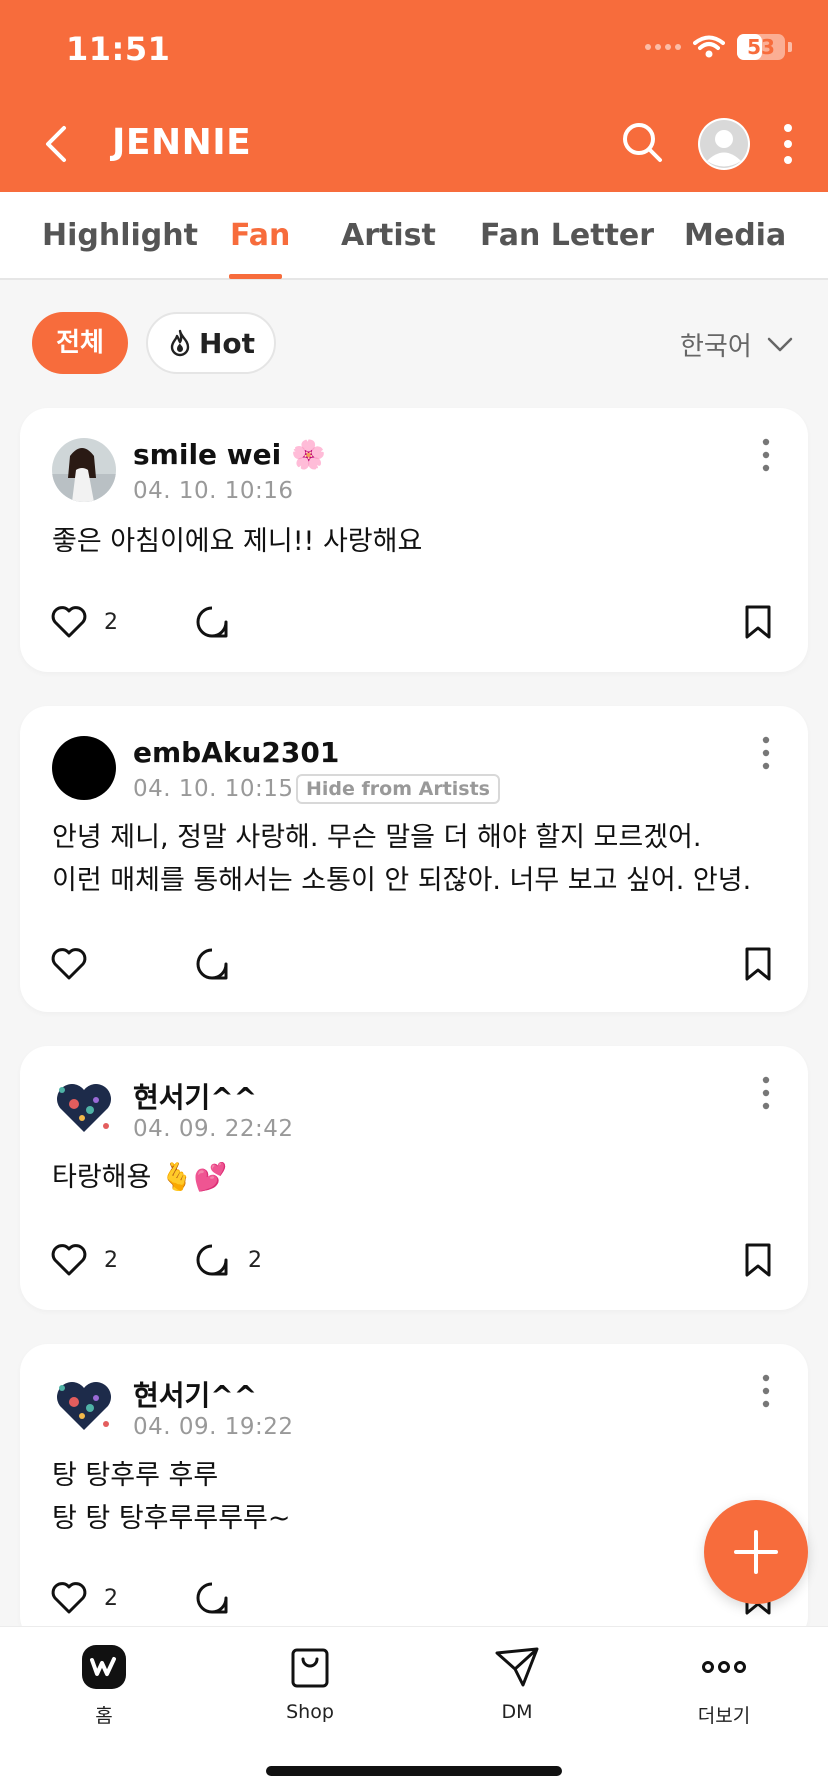 The height and width of the screenshot is (1792, 828). Describe the element at coordinates (398, 789) in the screenshot. I see `hide-from-artists-badge: Hide from Artists` at that location.